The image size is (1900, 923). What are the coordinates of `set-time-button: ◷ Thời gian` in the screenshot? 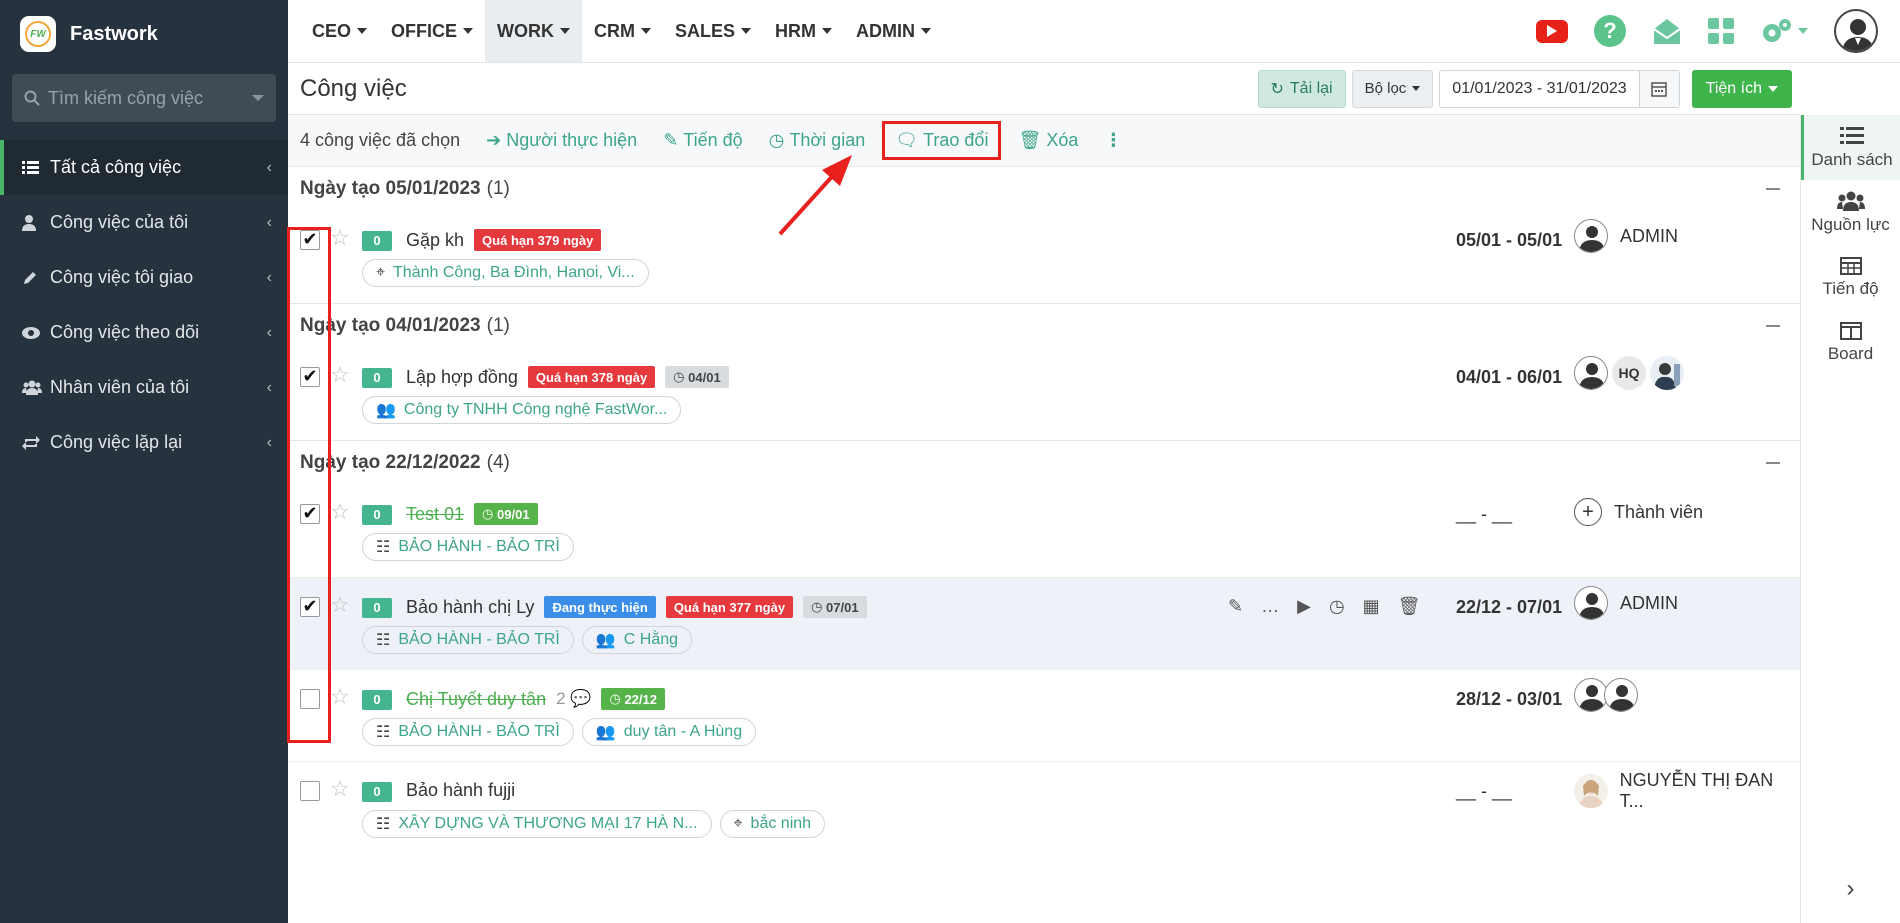 It's located at (817, 140).